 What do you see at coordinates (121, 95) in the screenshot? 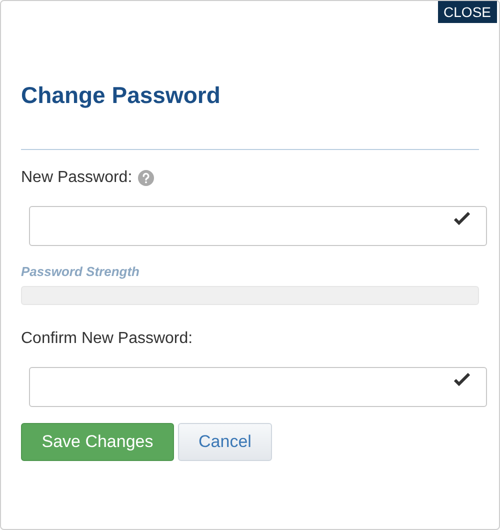
I see `dialog-title: Change Password` at bounding box center [121, 95].